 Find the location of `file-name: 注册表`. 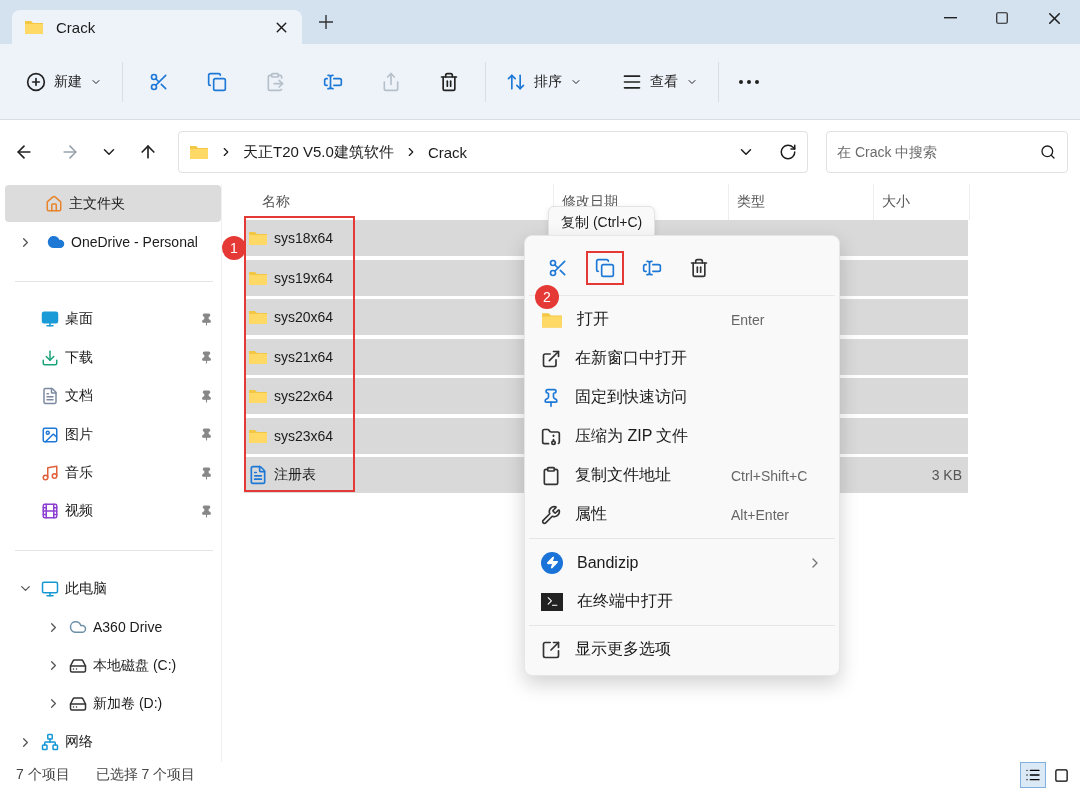

file-name: 注册表 is located at coordinates (295, 475).